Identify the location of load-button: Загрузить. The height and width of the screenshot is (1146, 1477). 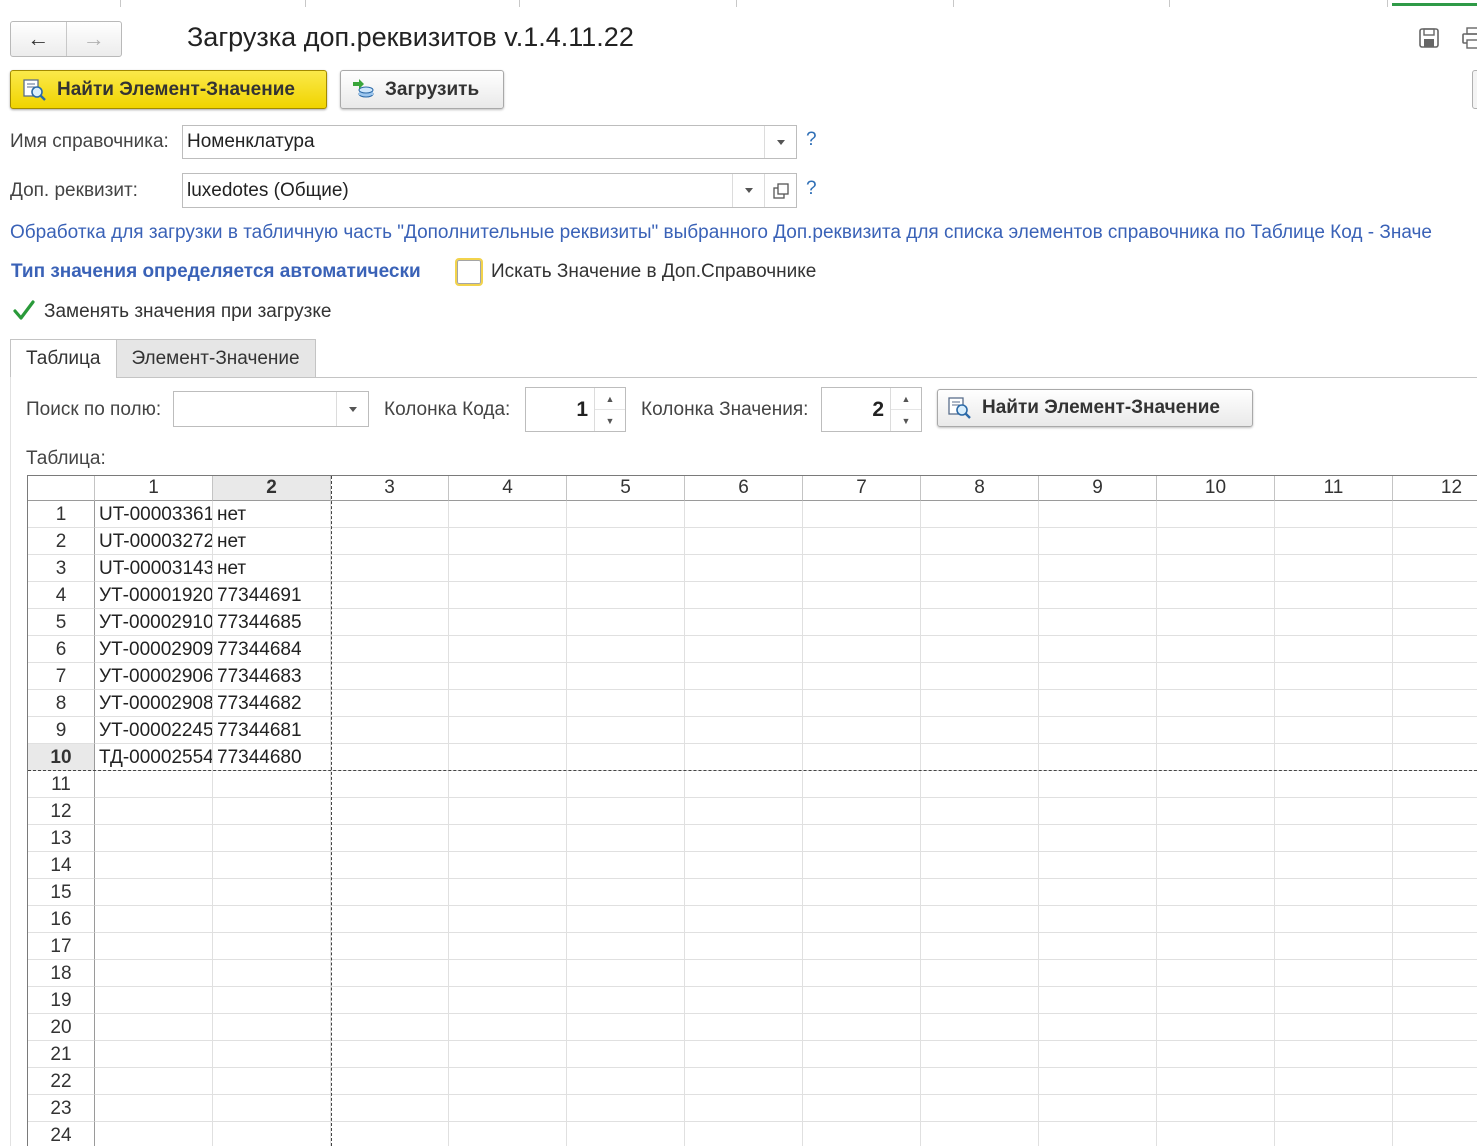
(422, 89).